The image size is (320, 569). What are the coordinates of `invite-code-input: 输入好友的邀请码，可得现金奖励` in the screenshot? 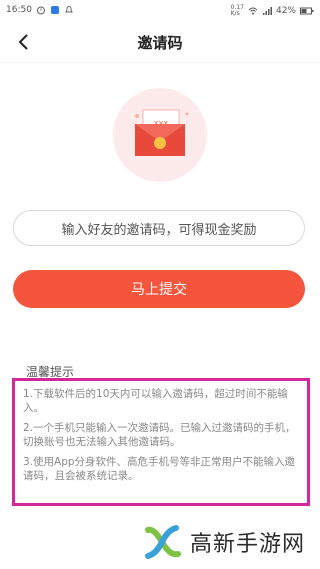 It's located at (159, 228).